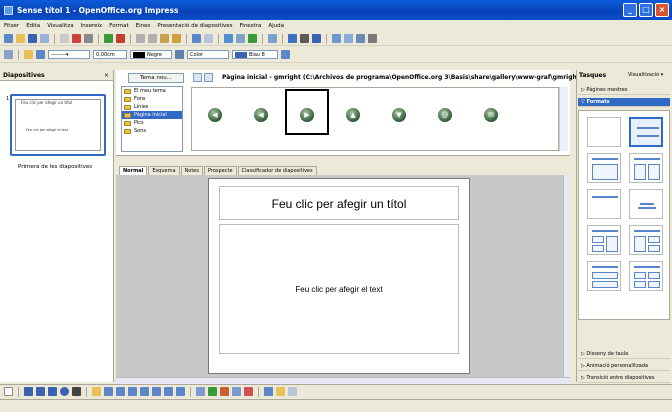 This screenshot has width=672, height=412. What do you see at coordinates (646, 168) in the screenshot?
I see `layout-two-columns` at bounding box center [646, 168].